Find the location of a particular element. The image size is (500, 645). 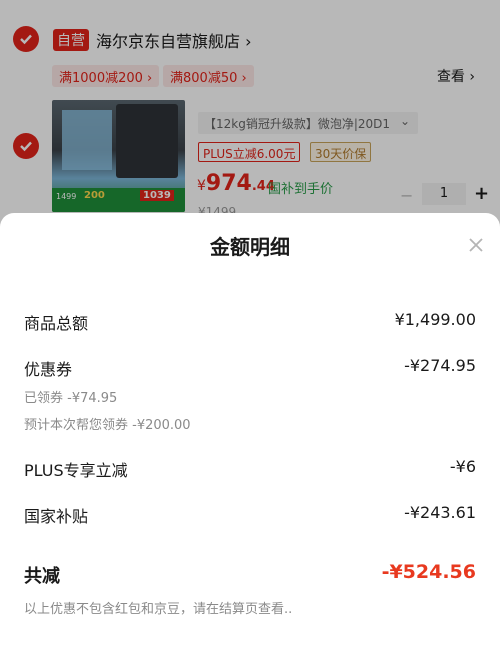

discount-footnote: 以上优惠不包含红包和京豆，请在结算页查看.. is located at coordinates (158, 609).